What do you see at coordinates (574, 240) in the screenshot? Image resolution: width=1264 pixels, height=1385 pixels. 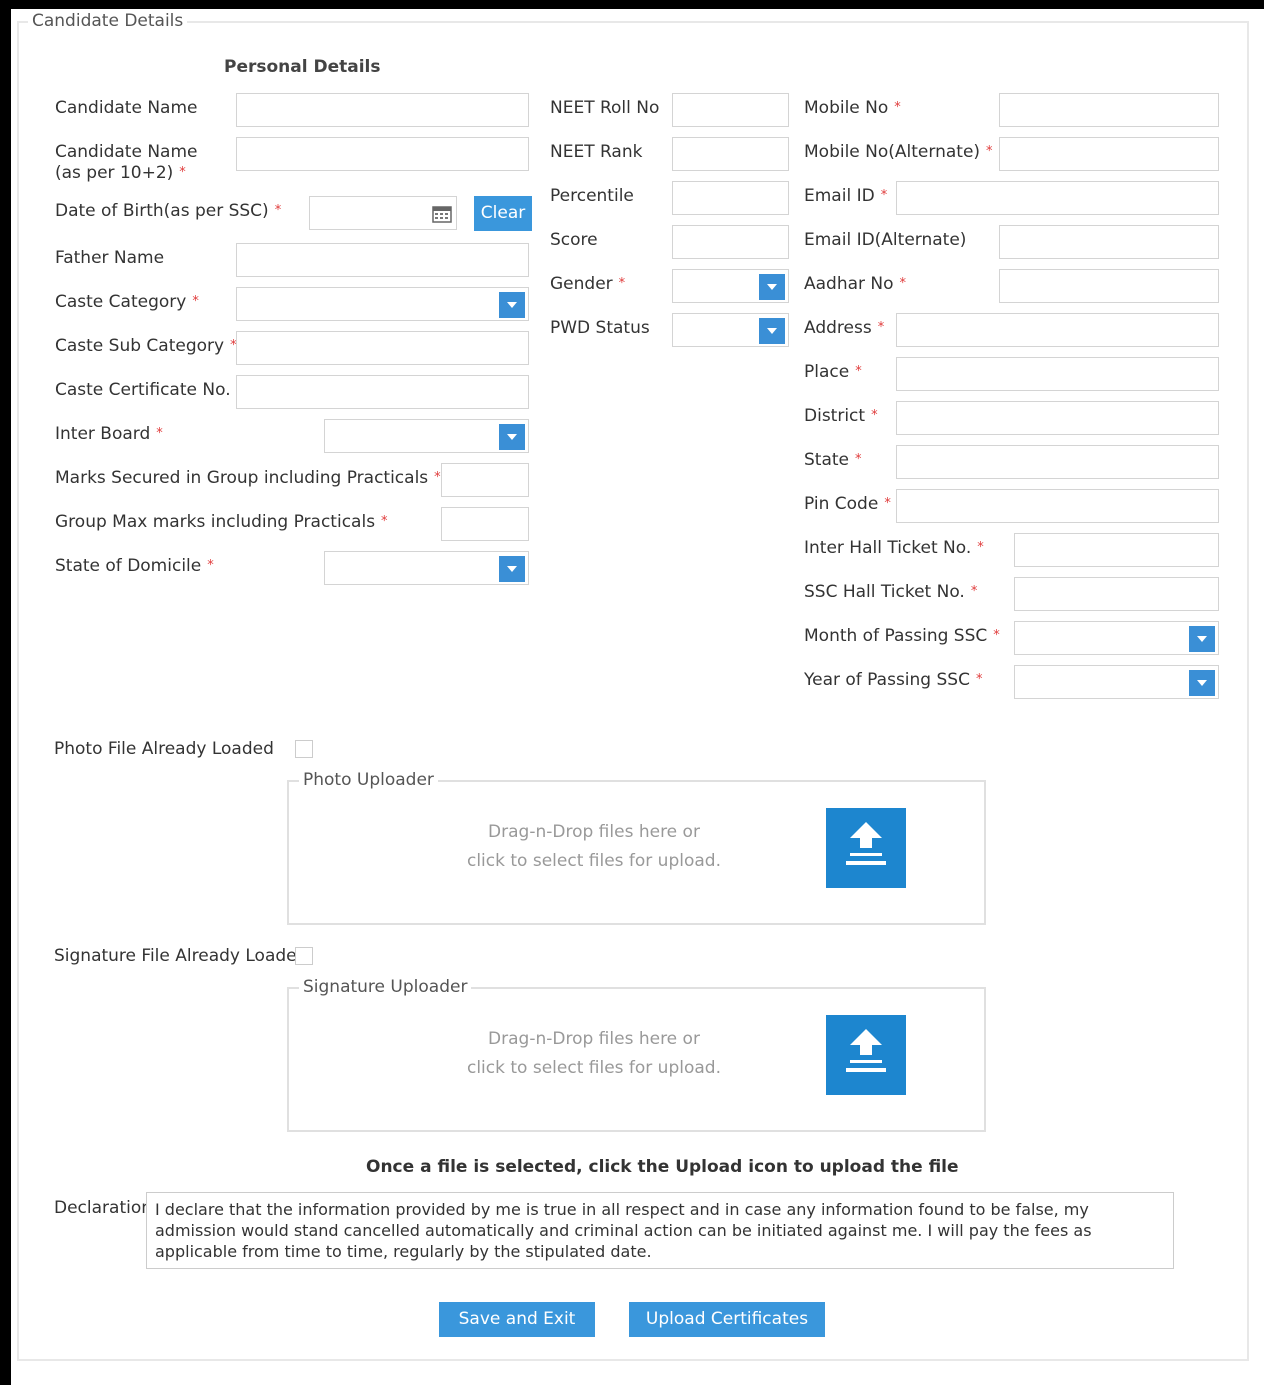 I see `score-label: Score` at bounding box center [574, 240].